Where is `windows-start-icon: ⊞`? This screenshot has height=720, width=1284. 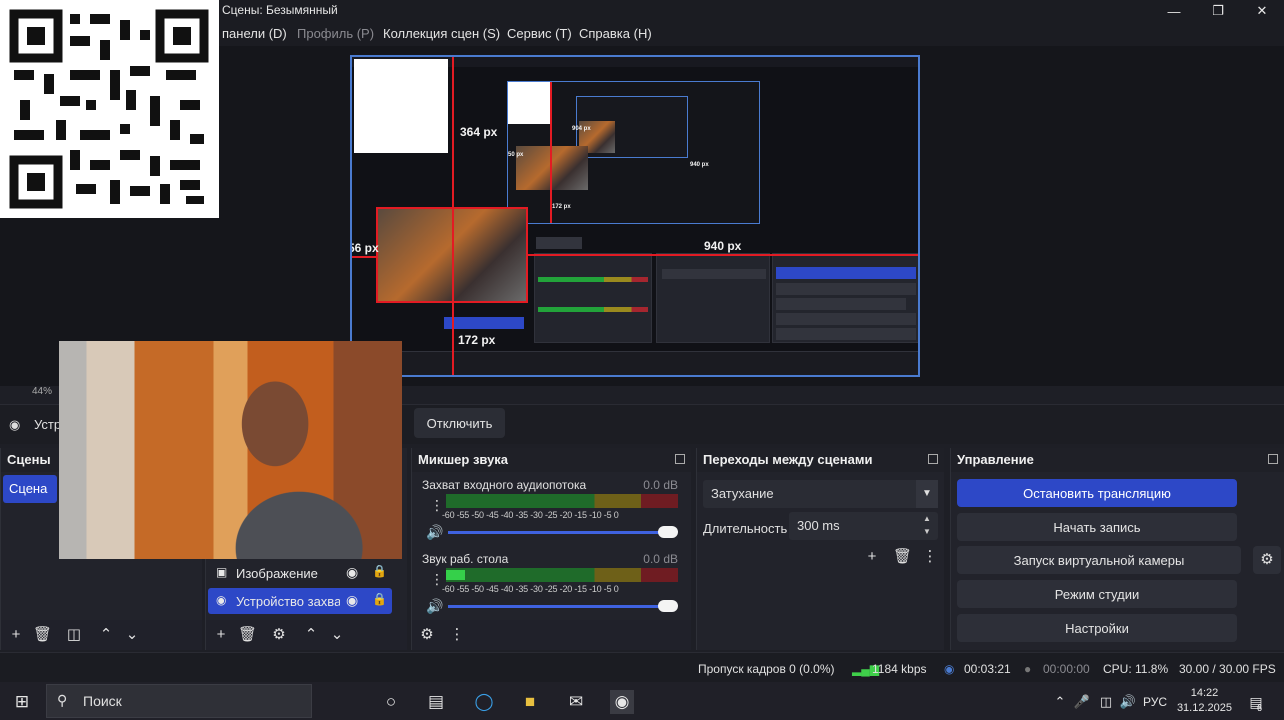 windows-start-icon: ⊞ is located at coordinates (22, 702).